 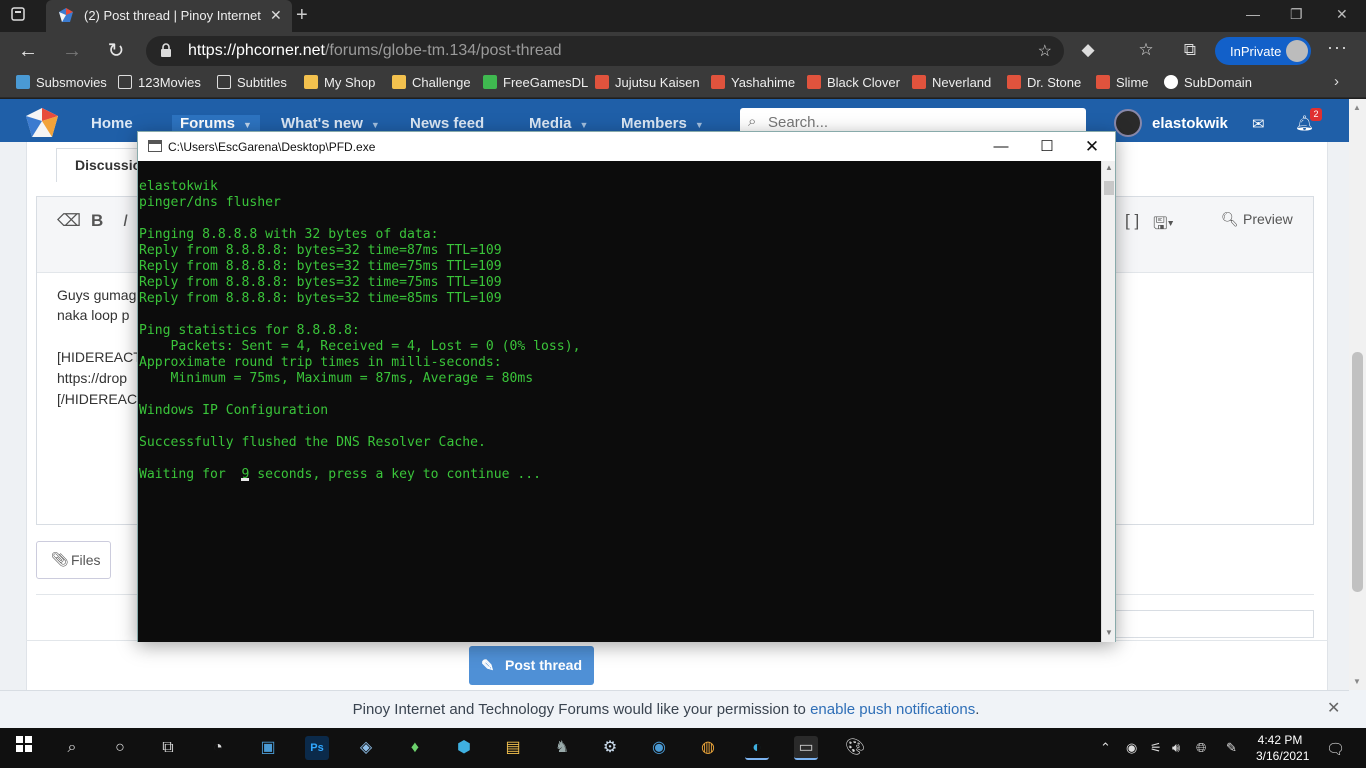 What do you see at coordinates (1337, 47) in the screenshot?
I see `more-menu-icon: ···` at bounding box center [1337, 47].